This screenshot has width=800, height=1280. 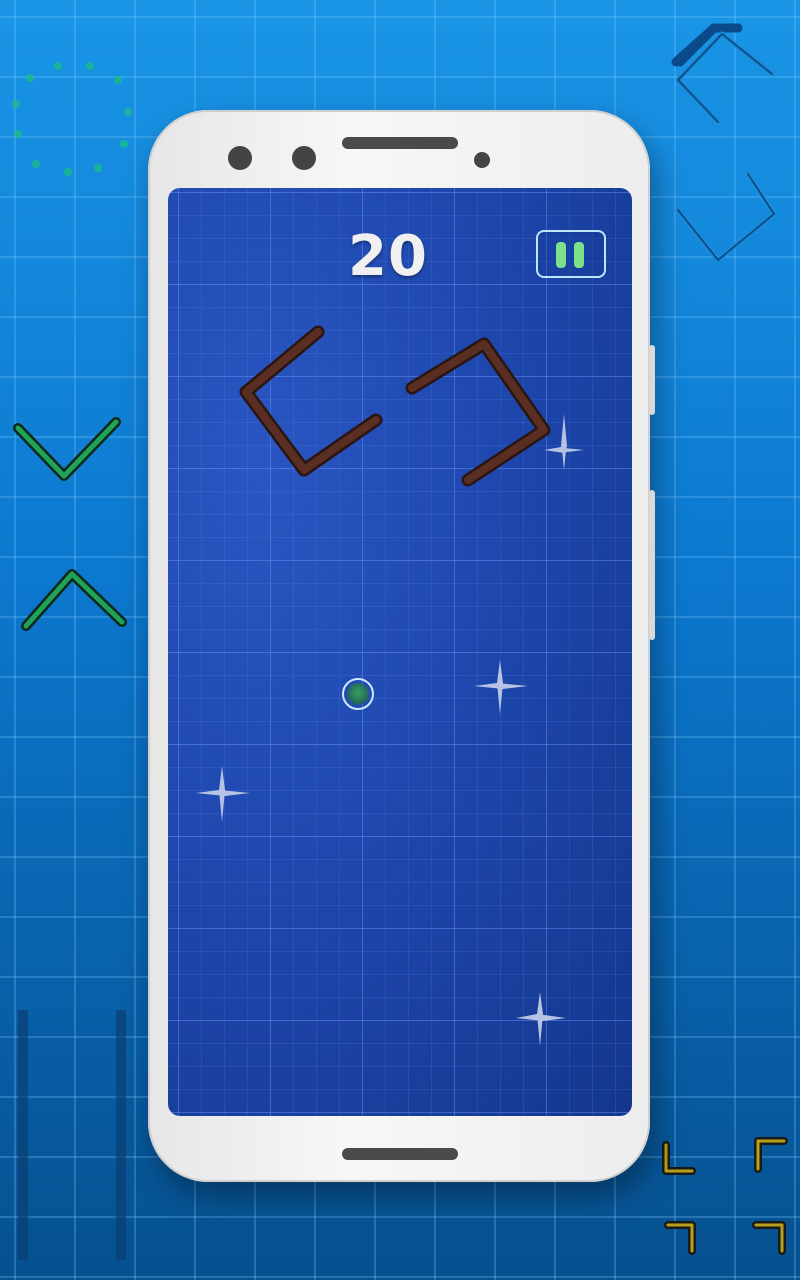 What do you see at coordinates (478, 412) in the screenshot?
I see `obstacle-right` at bounding box center [478, 412].